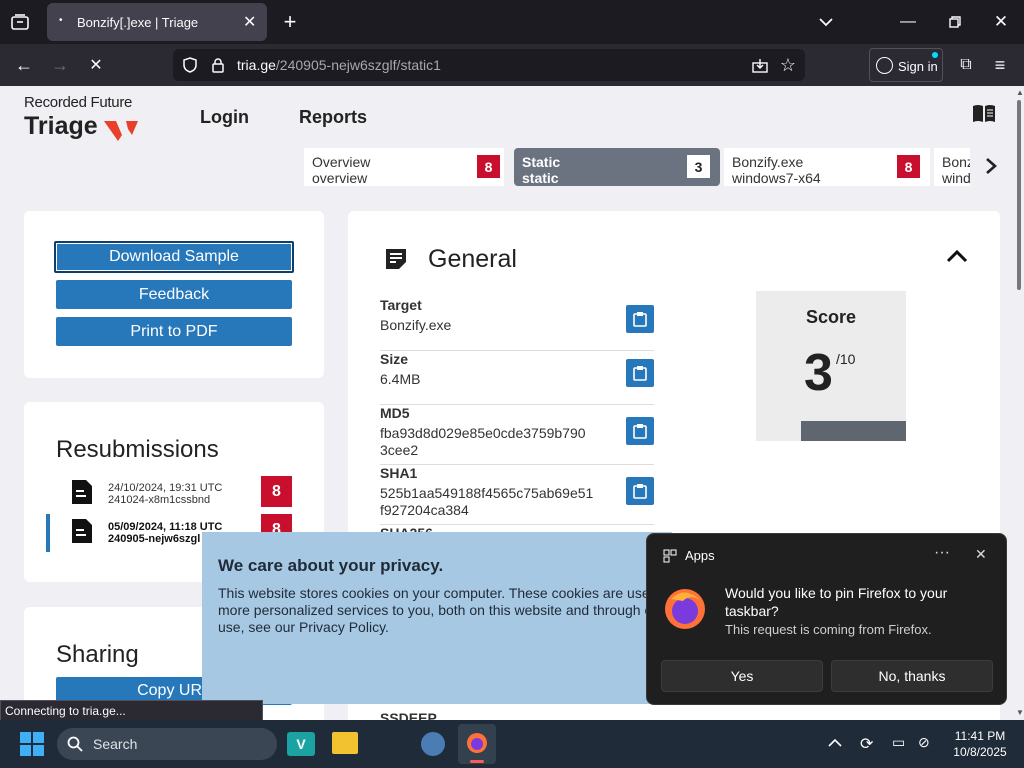 Image resolution: width=1024 pixels, height=768 pixels. I want to click on resubmission-date: 24/10/2024, 19:31 UTC, so click(165, 488).